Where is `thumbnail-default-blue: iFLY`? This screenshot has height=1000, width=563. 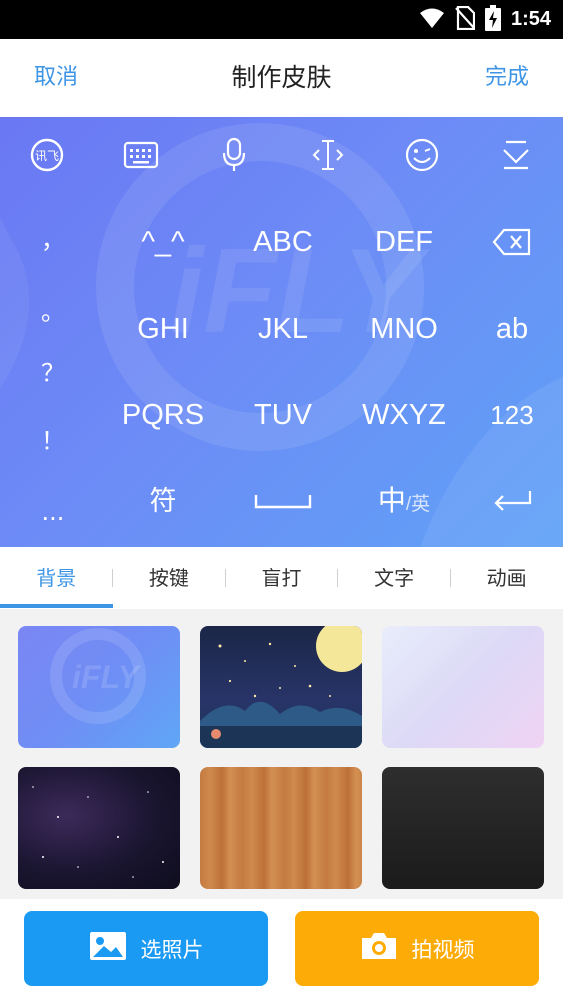 thumbnail-default-blue: iFLY is located at coordinates (99, 687).